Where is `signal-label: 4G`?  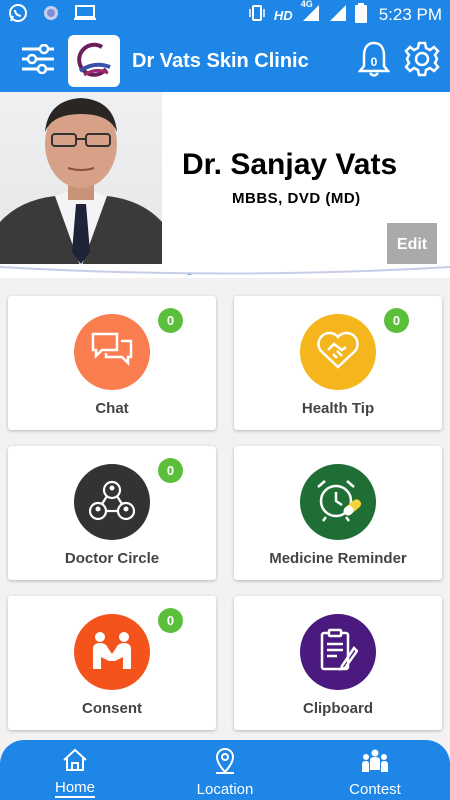
signal-label: 4G is located at coordinates (306, 4).